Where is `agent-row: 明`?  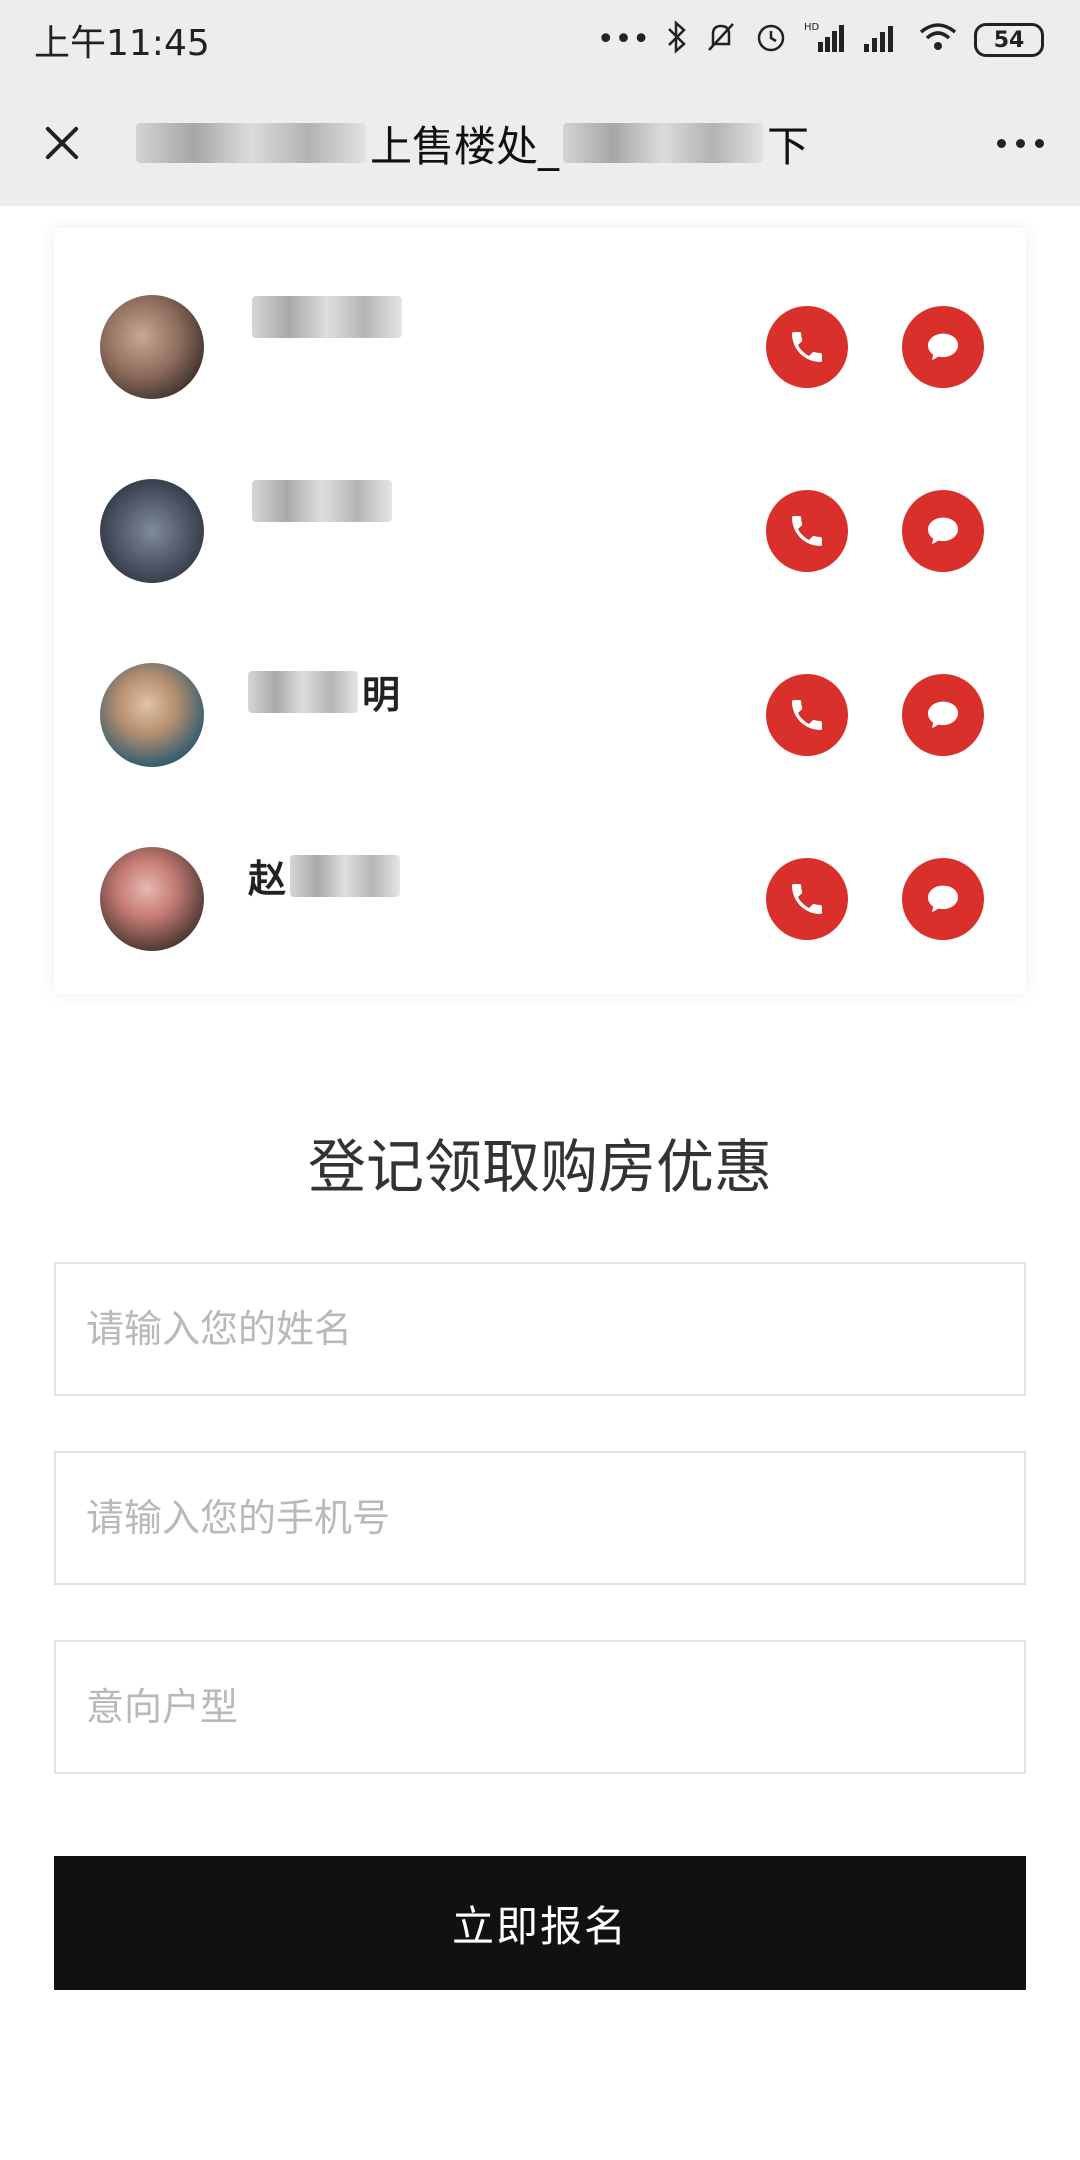 agent-row: 明 is located at coordinates (540, 715).